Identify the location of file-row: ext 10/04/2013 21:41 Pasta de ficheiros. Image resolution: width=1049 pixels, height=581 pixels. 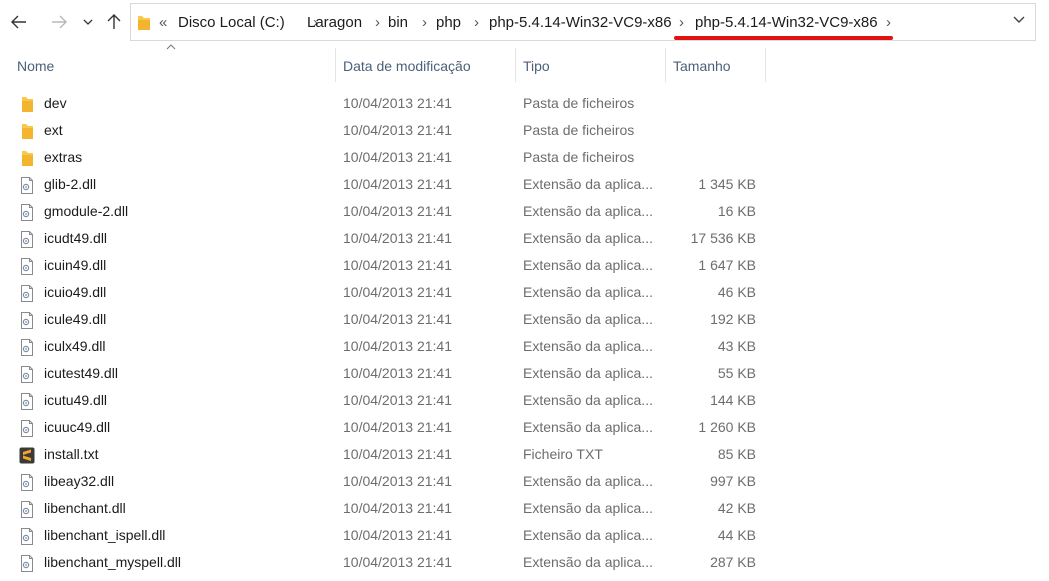
(524, 130).